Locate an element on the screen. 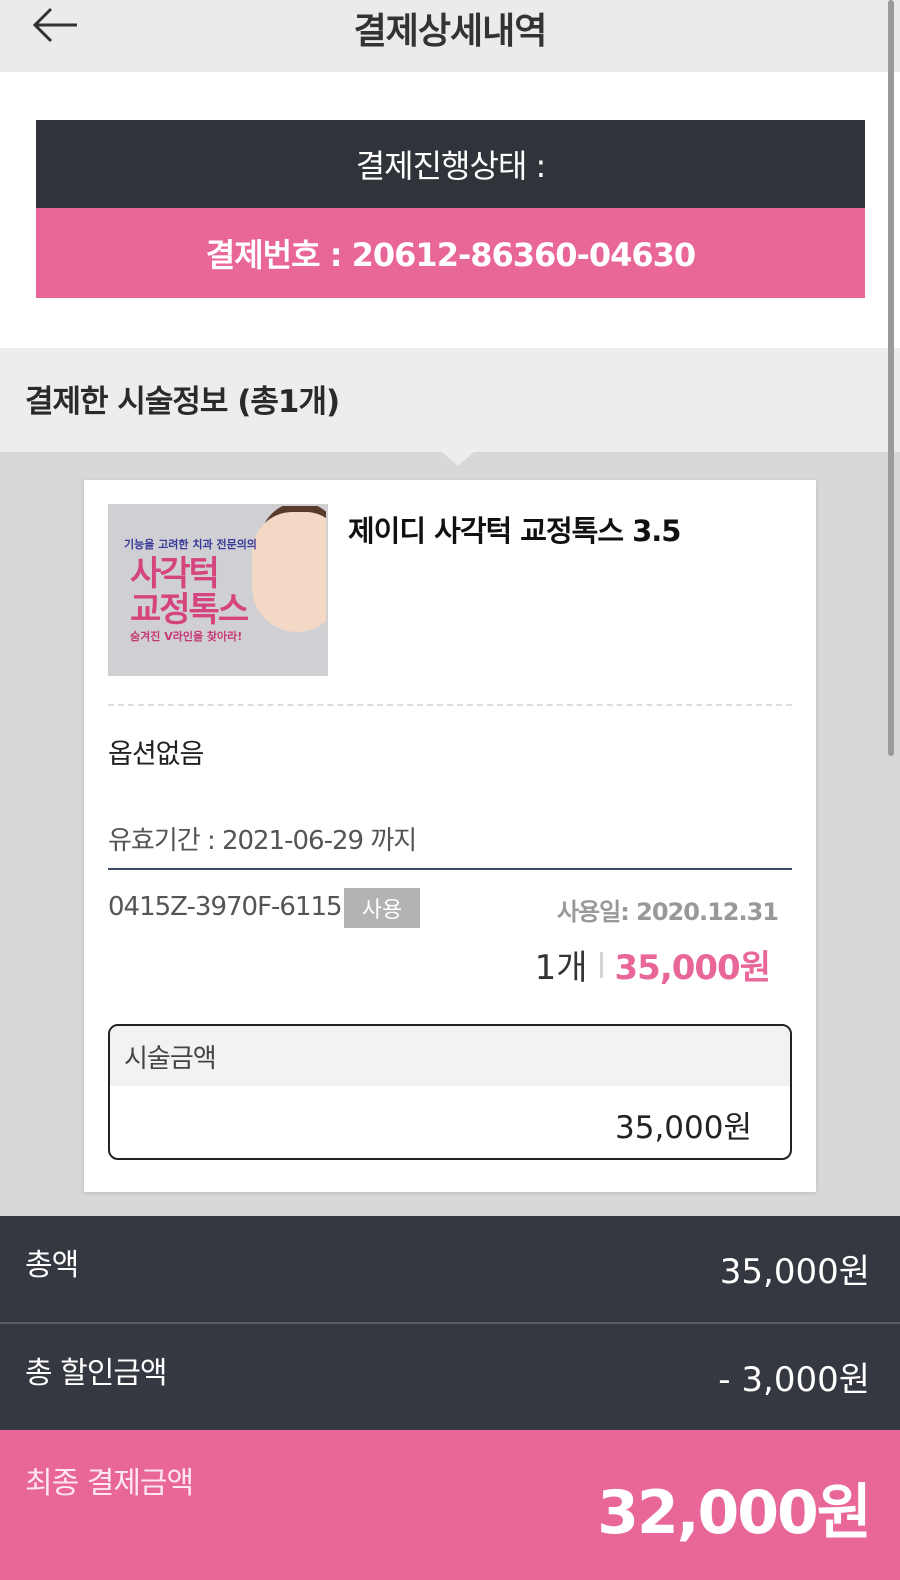 This screenshot has width=900, height=1580. quantity-price-row: 1개 35,000원 is located at coordinates (652, 964).